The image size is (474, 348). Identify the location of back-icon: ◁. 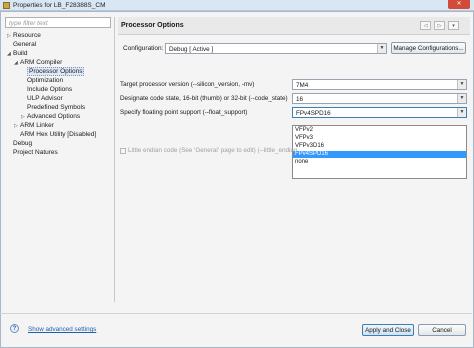
(425, 25).